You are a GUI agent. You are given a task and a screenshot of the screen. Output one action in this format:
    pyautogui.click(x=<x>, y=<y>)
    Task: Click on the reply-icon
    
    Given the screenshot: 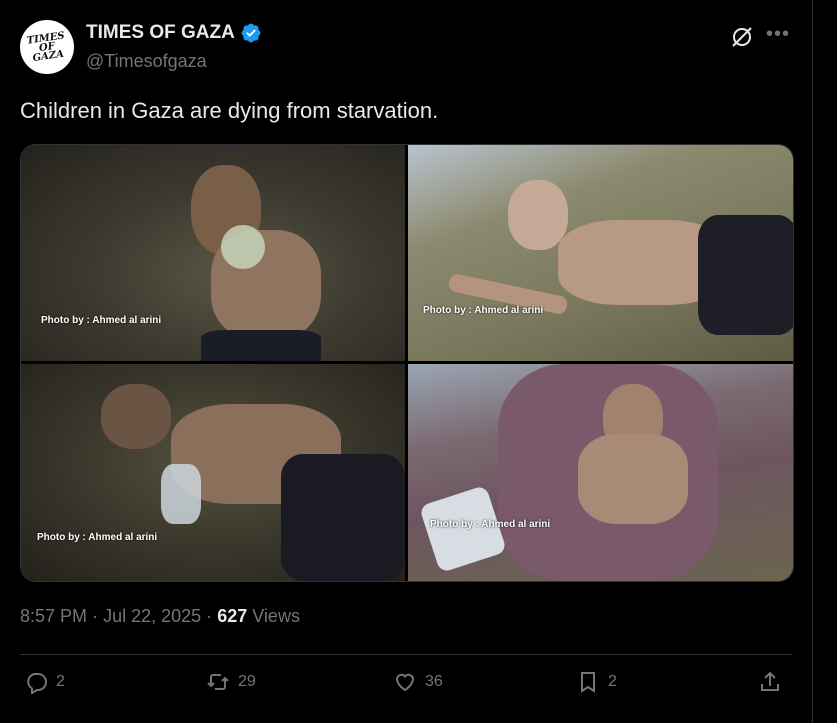 What is the action you would take?
    pyautogui.click(x=37, y=683)
    